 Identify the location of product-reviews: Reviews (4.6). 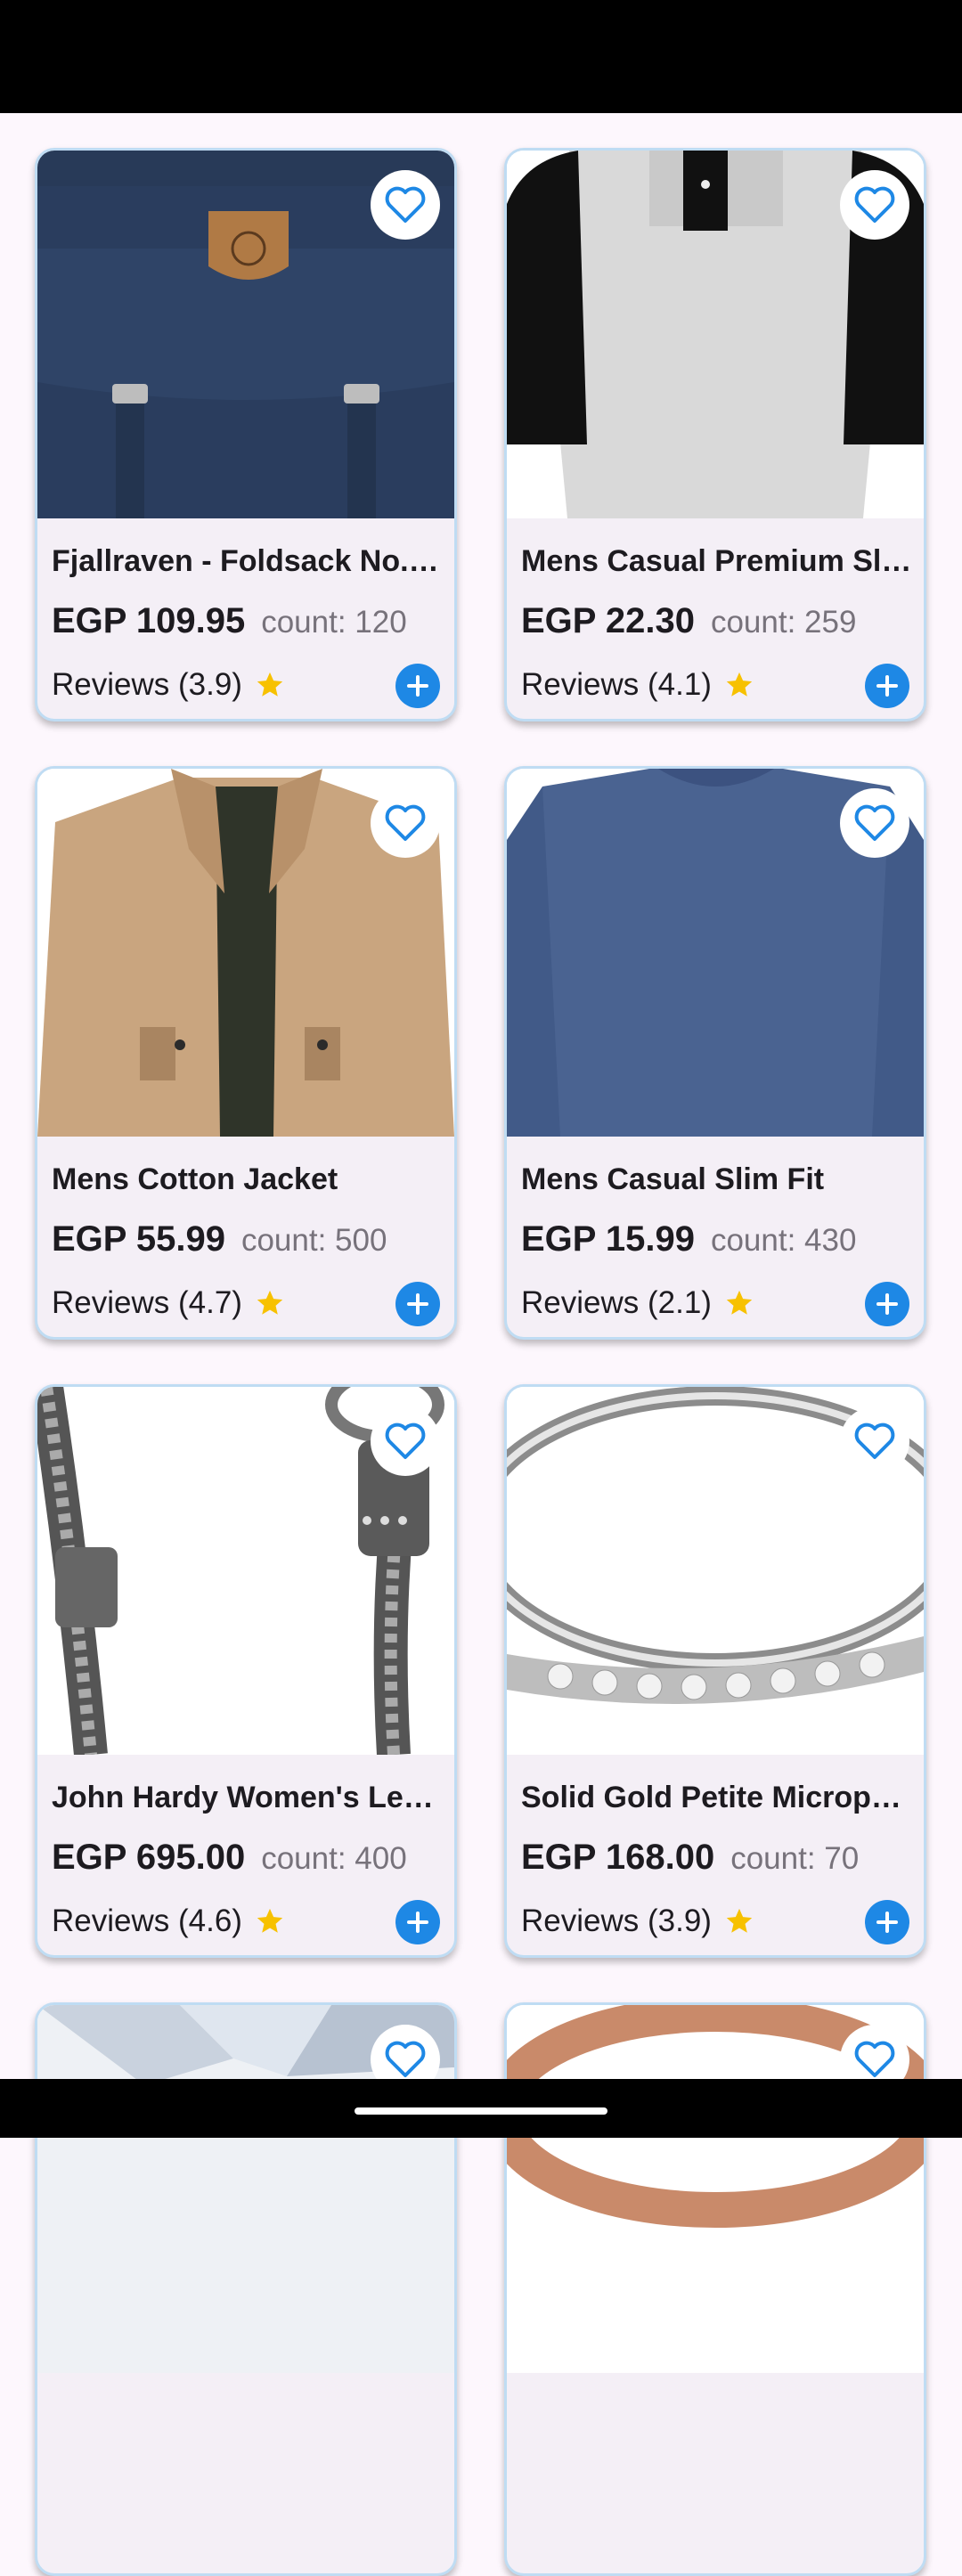
(169, 1921).